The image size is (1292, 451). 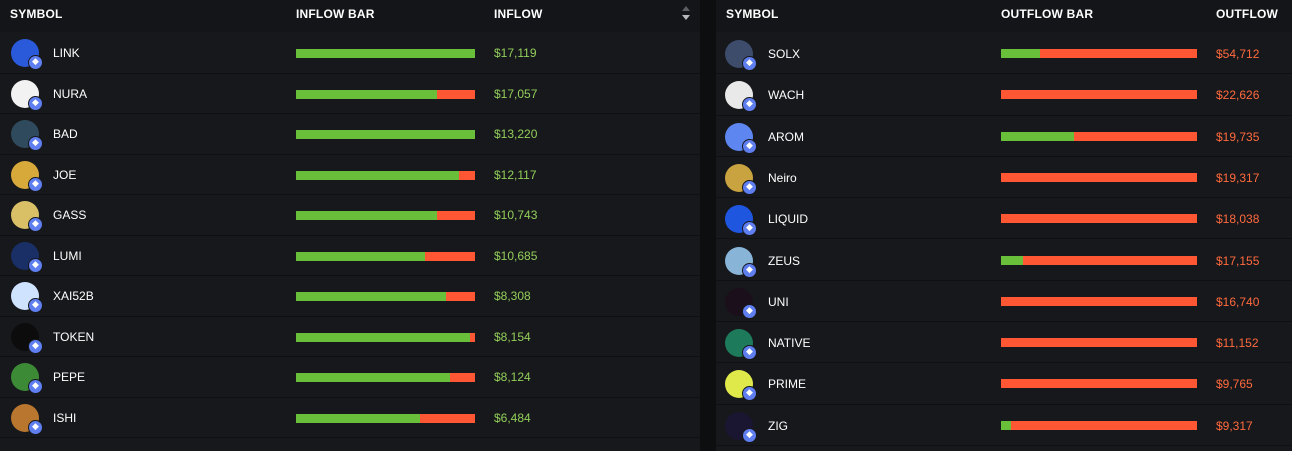 What do you see at coordinates (512, 296) in the screenshot?
I see `inflow-value: $8,308` at bounding box center [512, 296].